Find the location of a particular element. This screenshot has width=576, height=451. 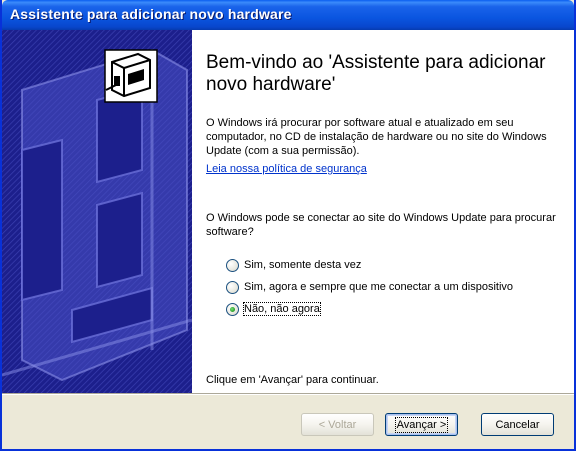

next-button: Avançar > is located at coordinates (421, 424).